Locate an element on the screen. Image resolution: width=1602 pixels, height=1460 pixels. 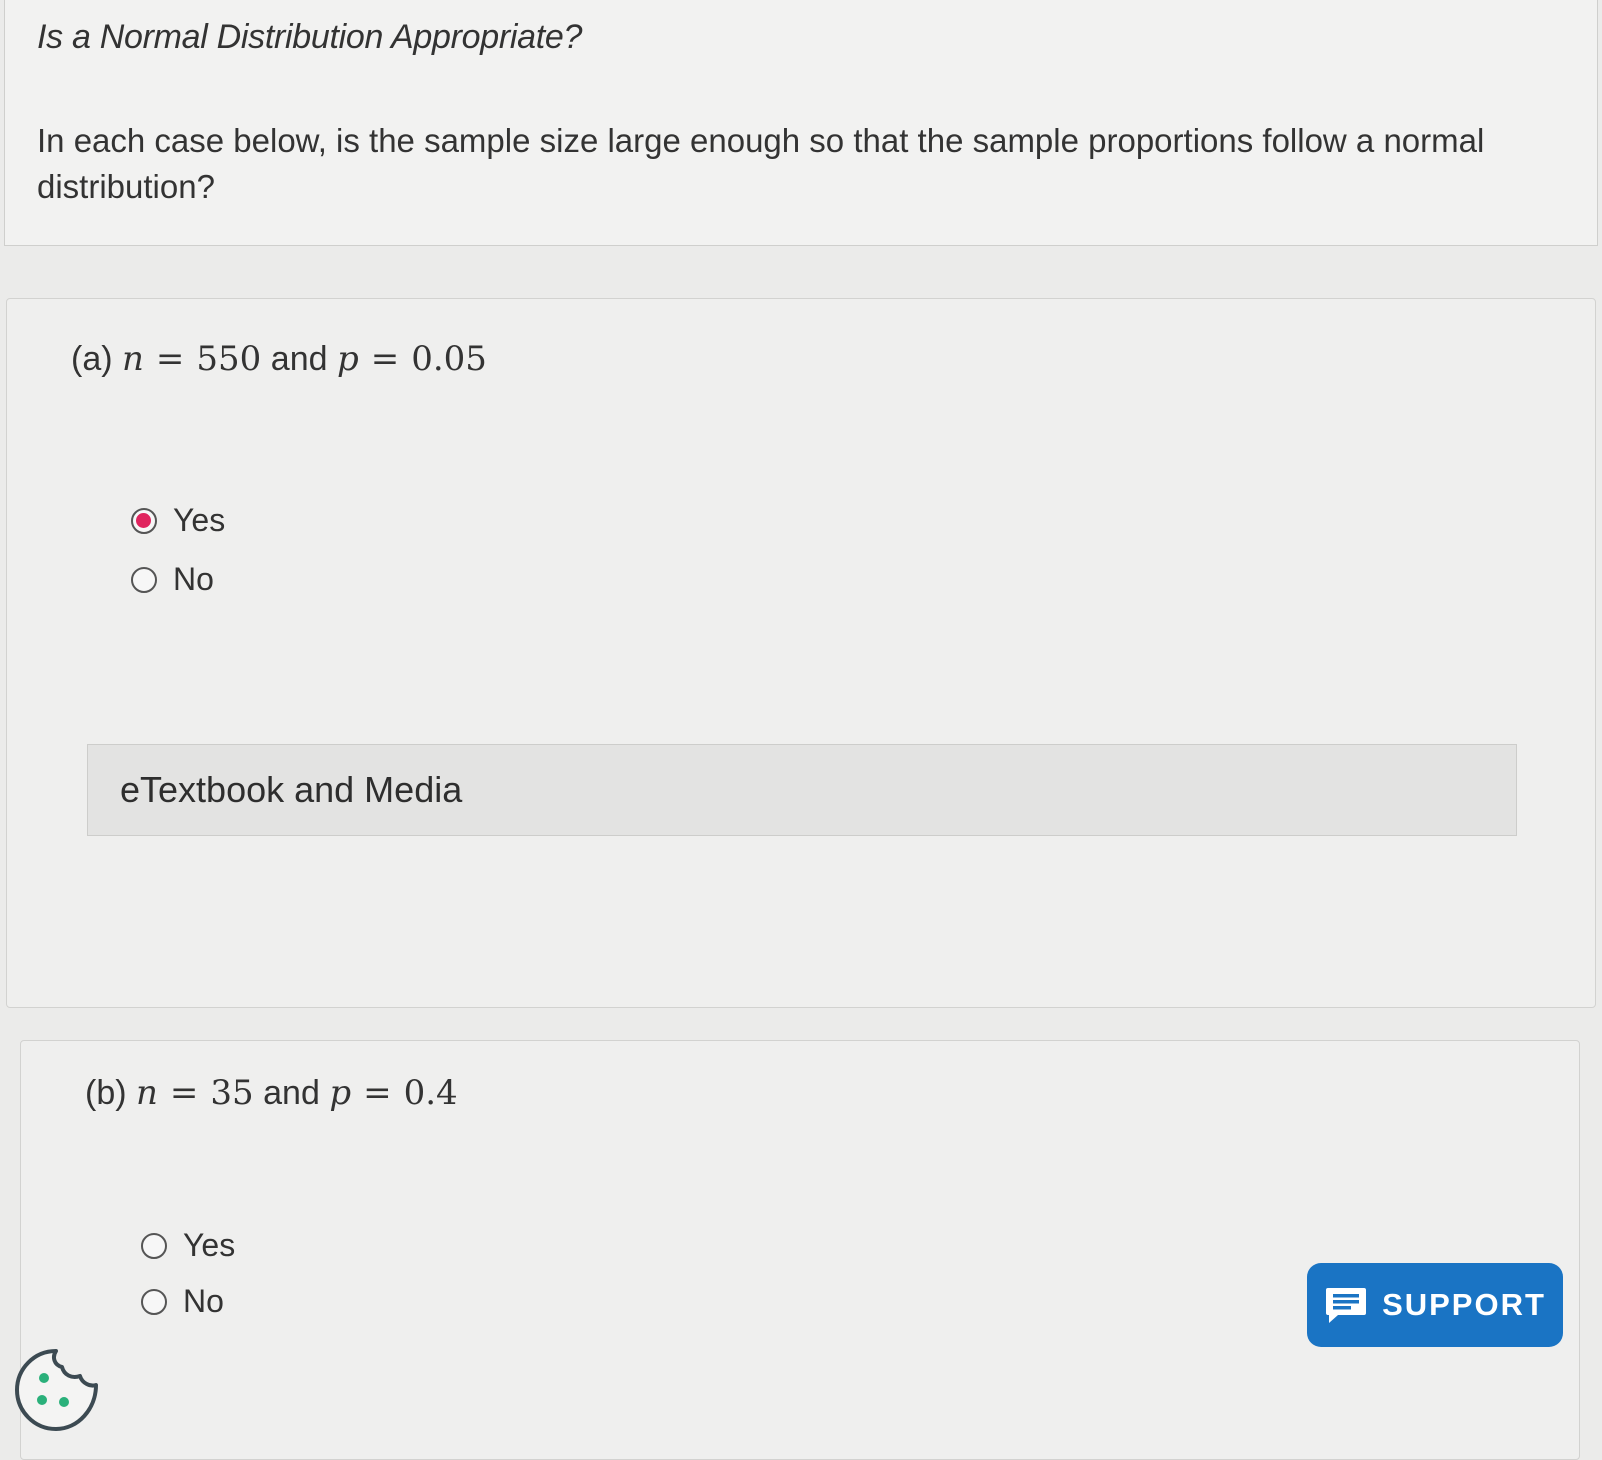
part-a-label: (a) is located at coordinates (92, 359).